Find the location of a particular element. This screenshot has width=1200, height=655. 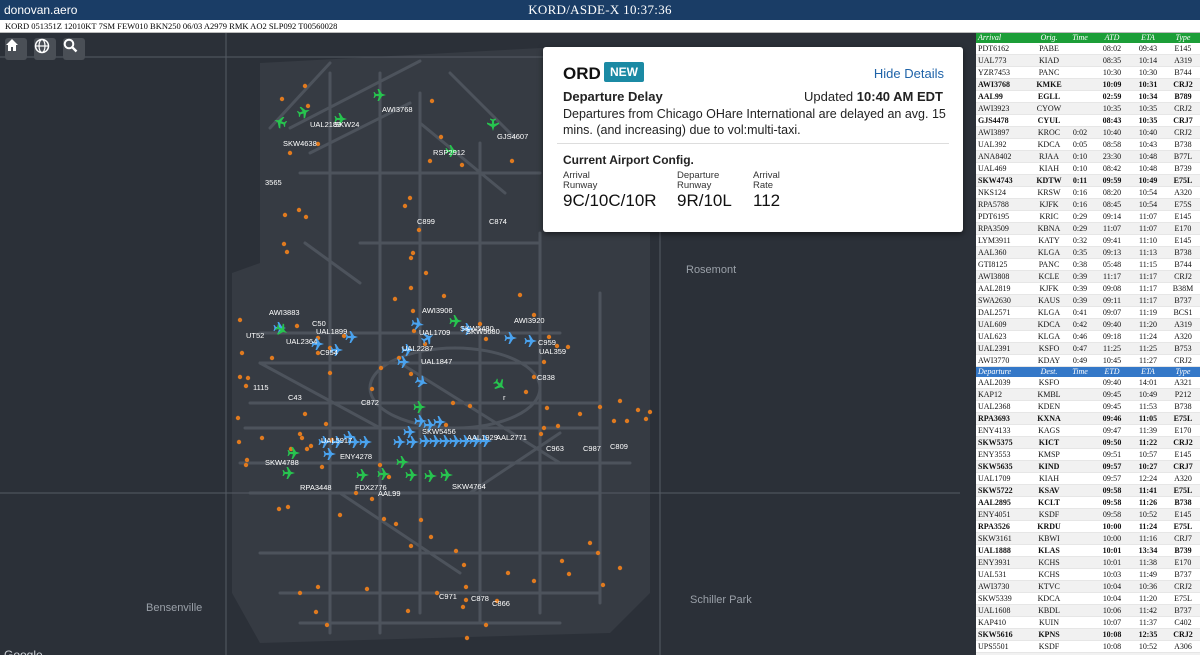

home-icon is located at coordinates (16, 49).